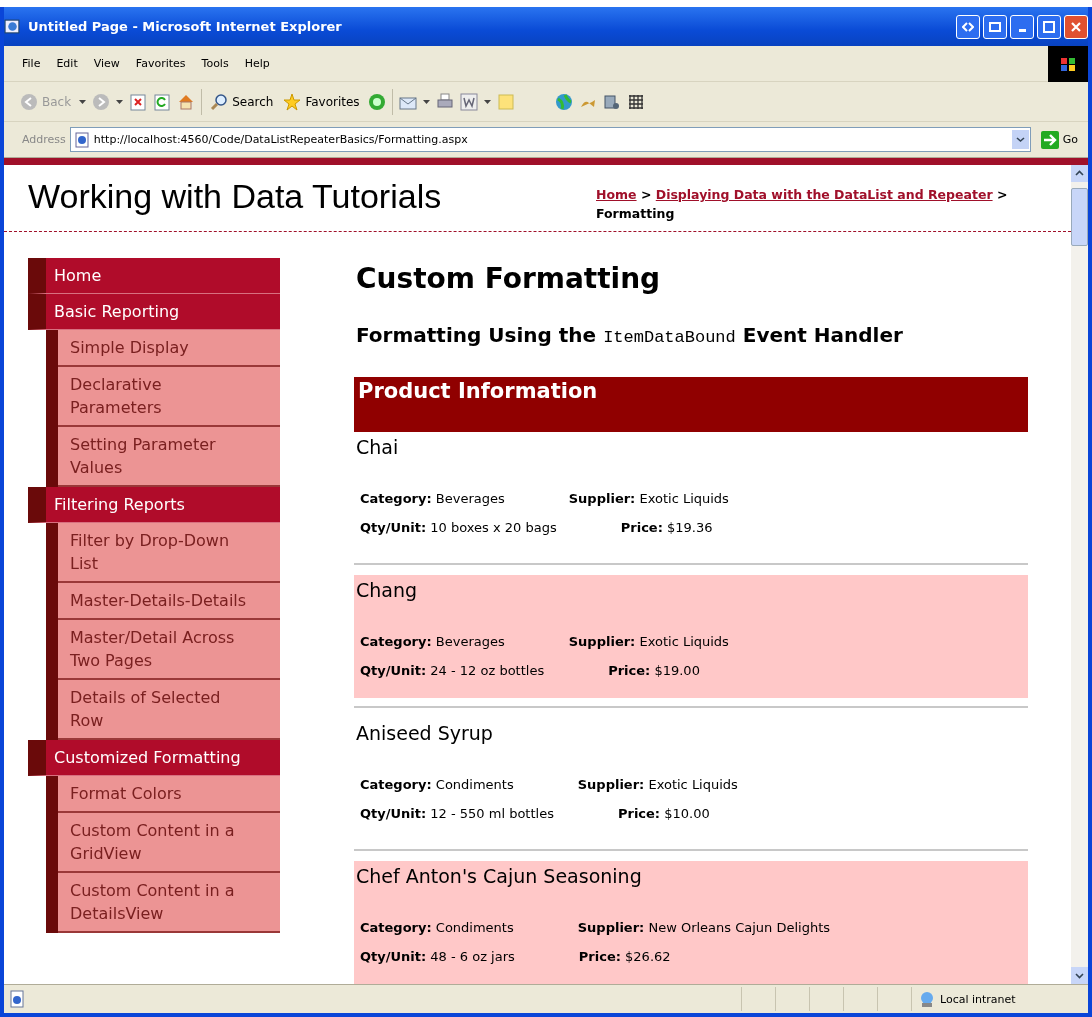  What do you see at coordinates (169, 601) in the screenshot?
I see `sidebar-item: Master-Details-Details` at bounding box center [169, 601].